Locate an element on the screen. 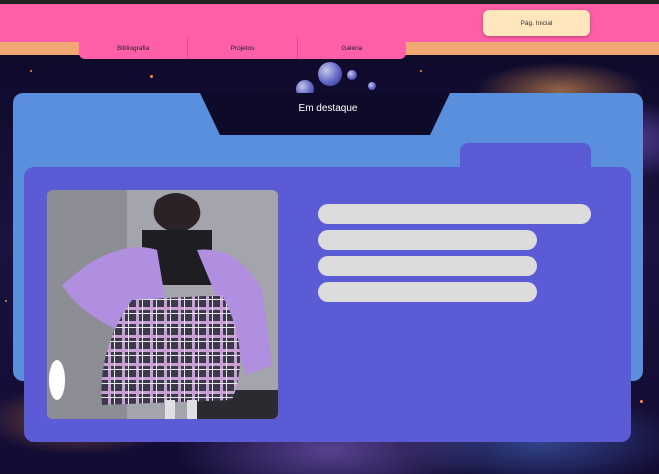  nav-tab-galeria: Galeria is located at coordinates (352, 48).